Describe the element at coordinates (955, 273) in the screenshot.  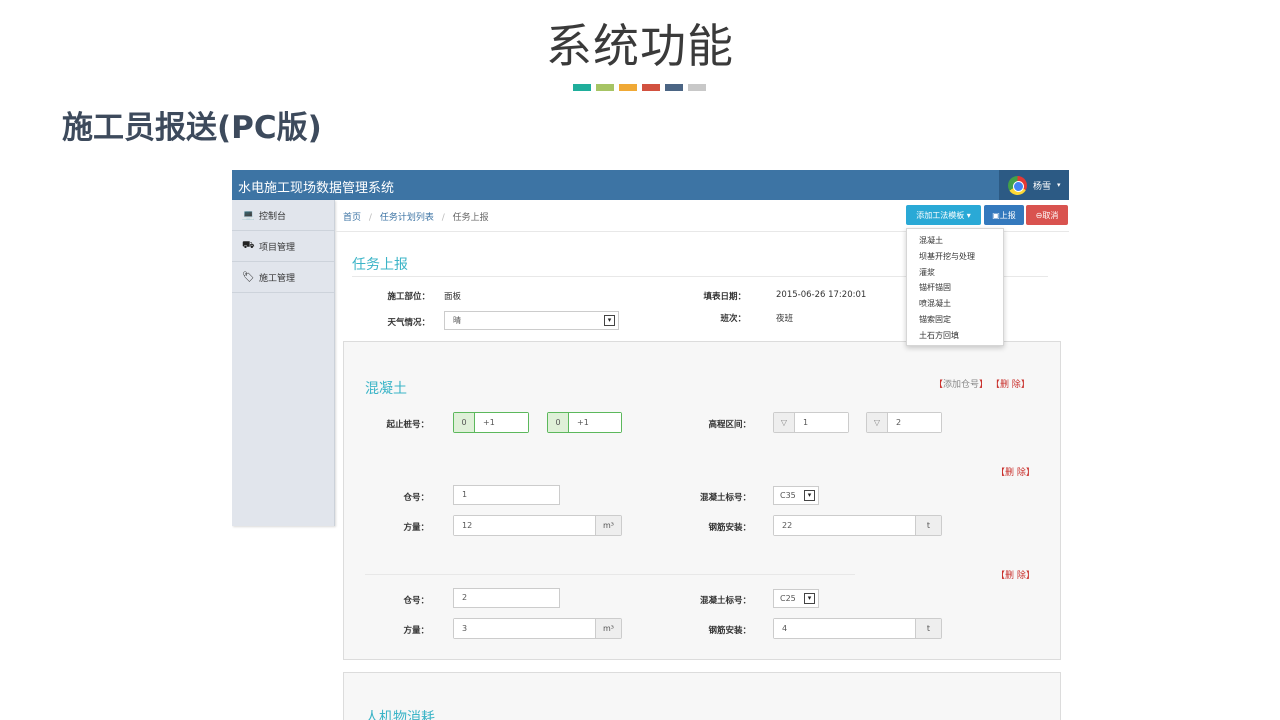
I see `menu-item-grouting: 灌浆` at that location.